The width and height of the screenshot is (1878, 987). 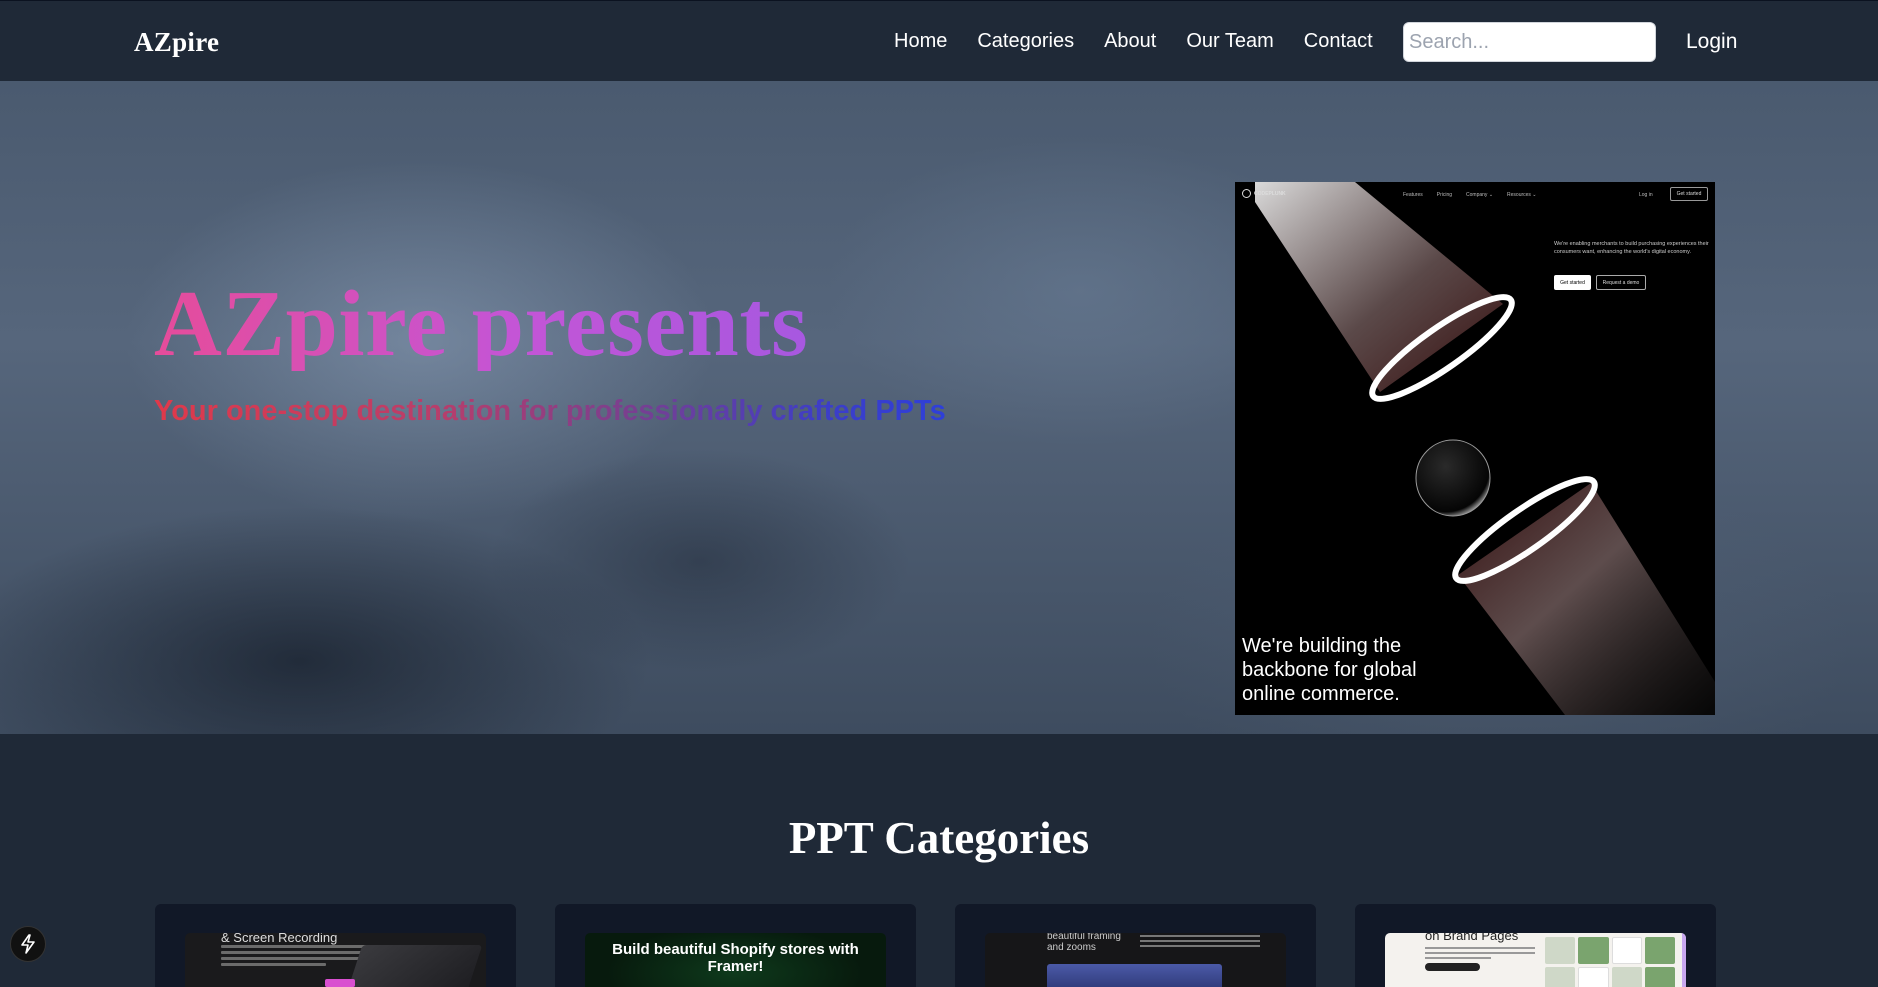 I want to click on preview-login: Log in, so click(x=1646, y=195).